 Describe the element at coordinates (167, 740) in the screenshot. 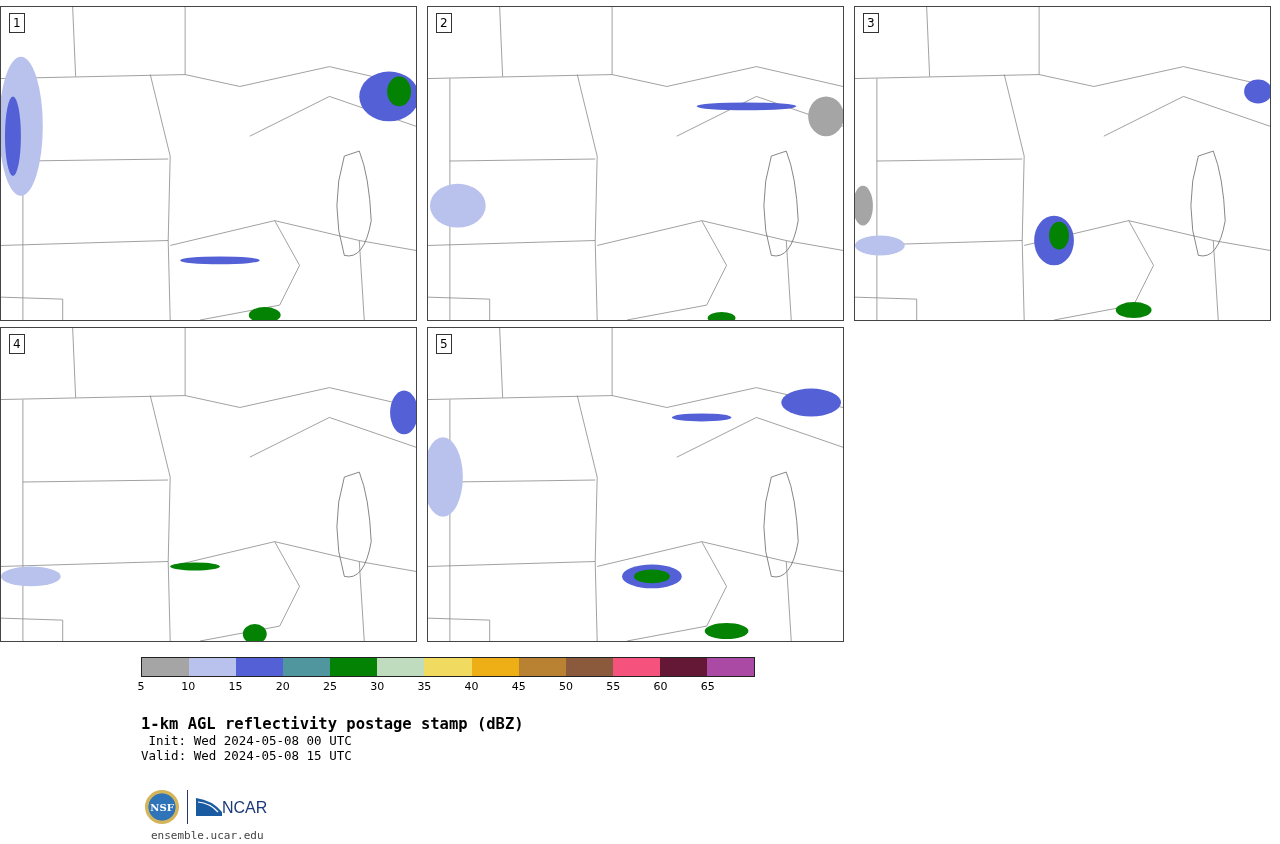

I see `time-label: Init:` at that location.